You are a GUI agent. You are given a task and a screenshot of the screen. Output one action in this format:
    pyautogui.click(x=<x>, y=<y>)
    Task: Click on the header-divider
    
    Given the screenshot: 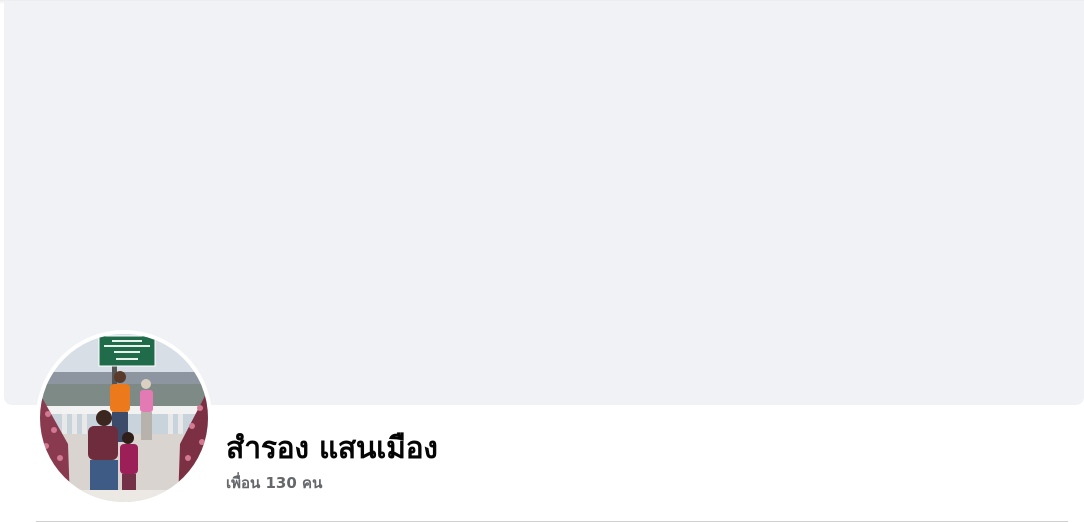 What is the action you would take?
    pyautogui.click(x=552, y=521)
    